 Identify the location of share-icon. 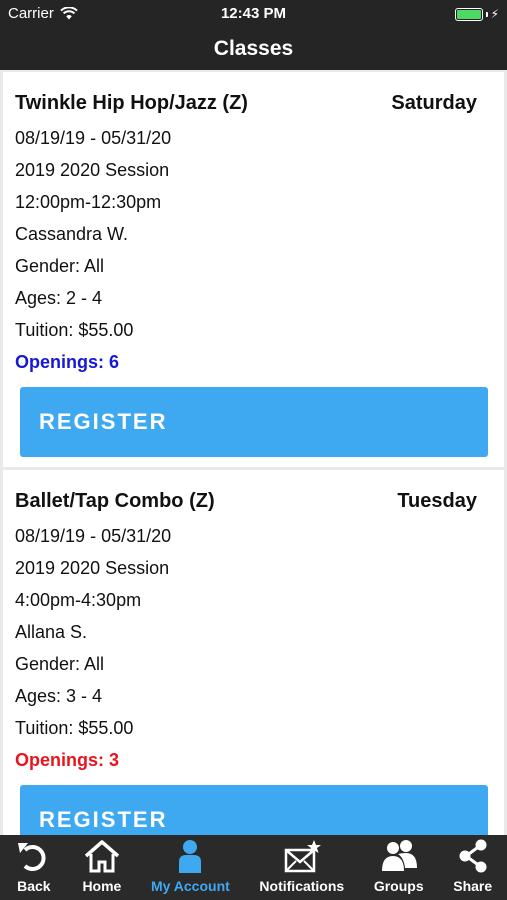
(473, 856).